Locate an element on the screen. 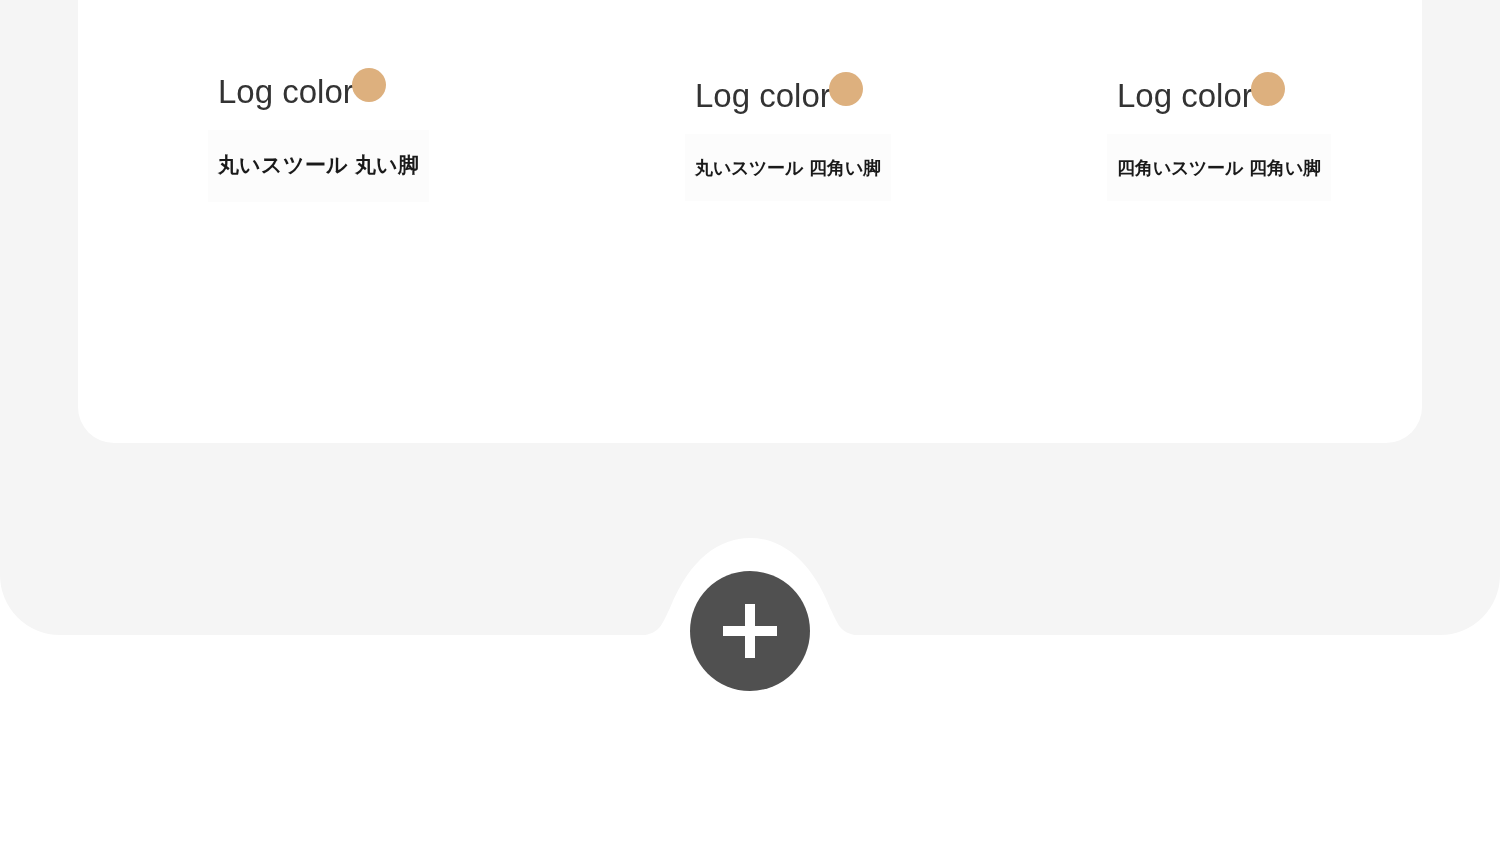 The width and height of the screenshot is (1500, 849). plus-icon is located at coordinates (750, 631).